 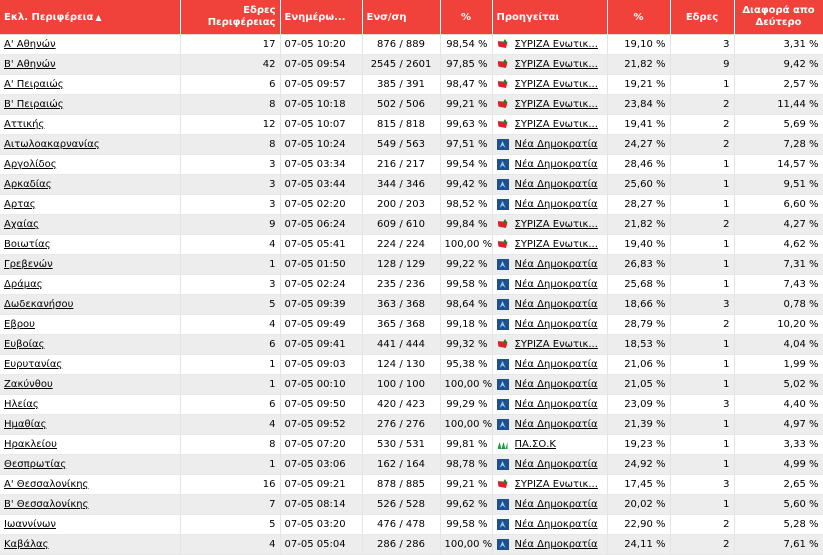 I want to click on leading-party-link: ΠΑ.ΣΟ.Κ, so click(x=535, y=444).